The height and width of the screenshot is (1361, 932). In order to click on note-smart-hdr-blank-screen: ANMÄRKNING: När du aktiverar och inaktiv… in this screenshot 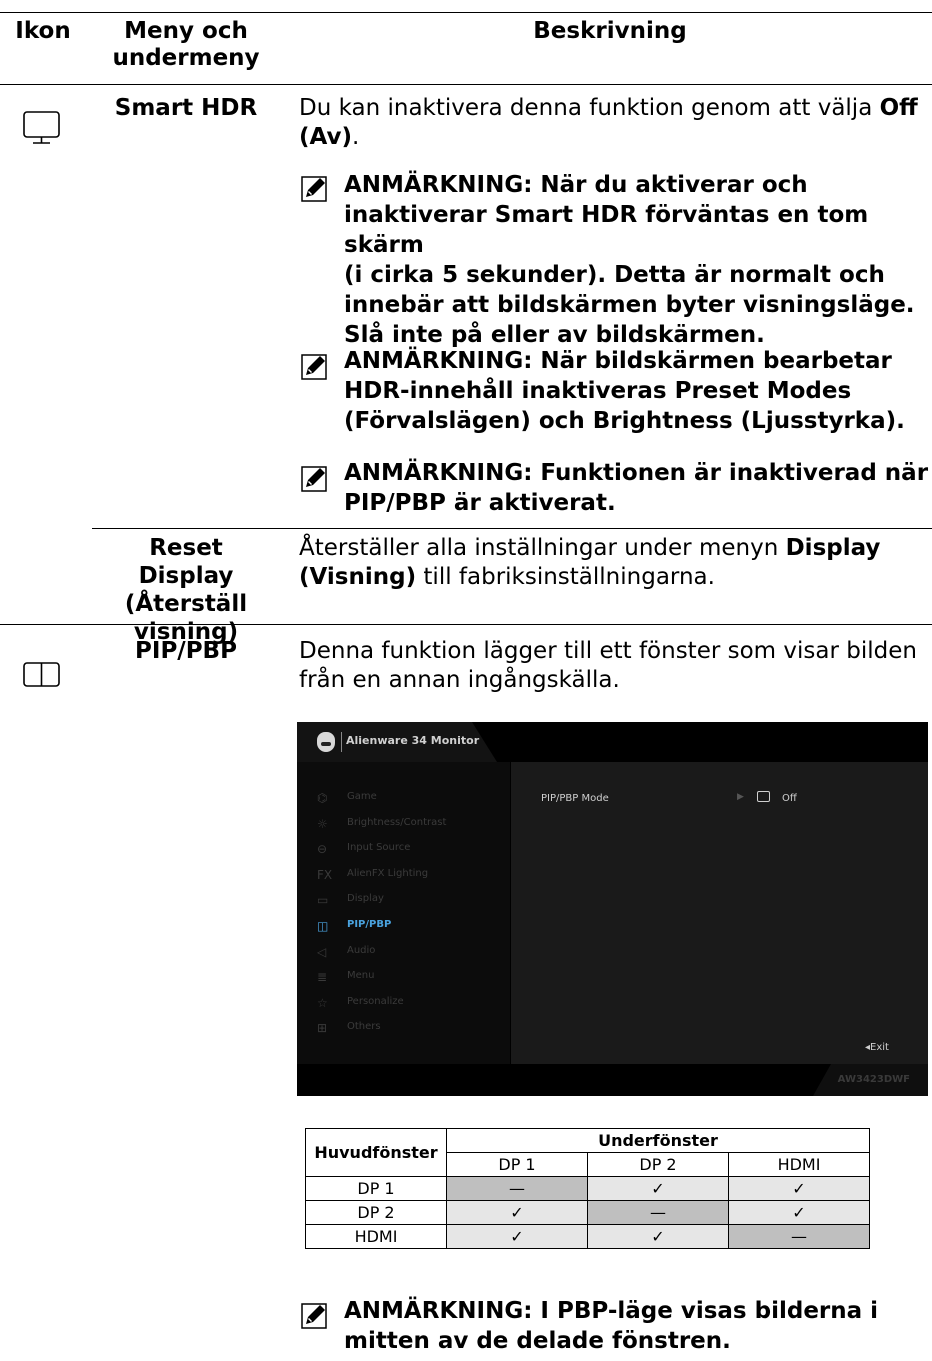, I will do `click(636, 260)`.